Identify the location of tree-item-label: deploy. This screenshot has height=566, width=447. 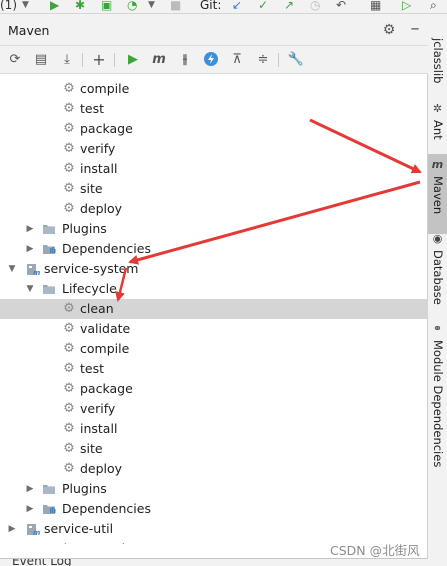
(101, 468).